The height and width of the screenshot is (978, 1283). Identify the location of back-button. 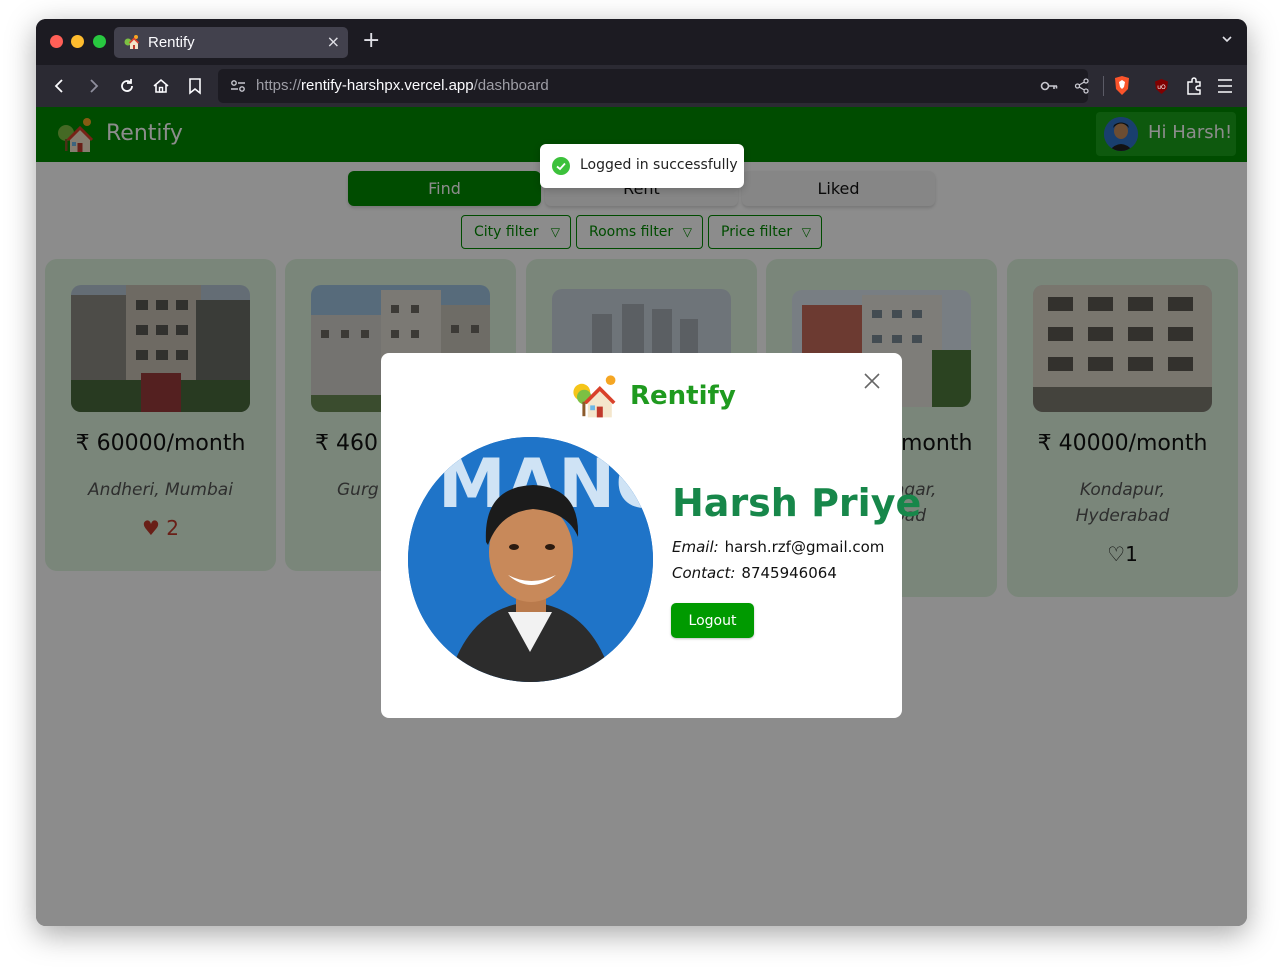
(60, 86).